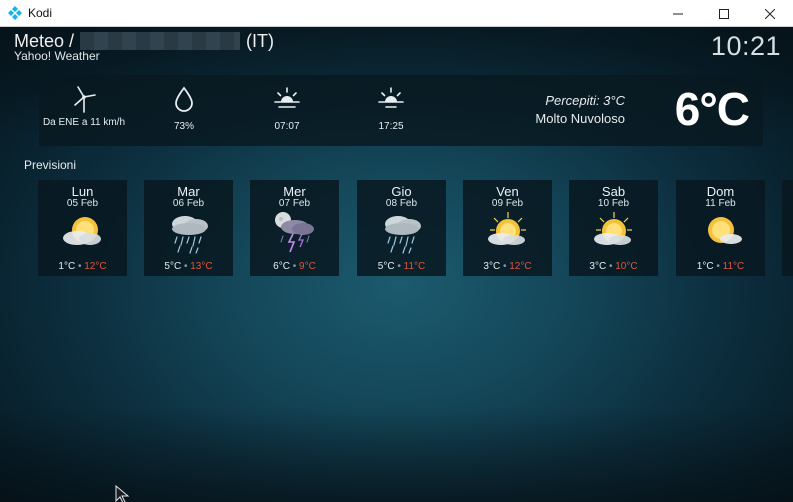  I want to click on forecast-high: 9°C, so click(307, 266).